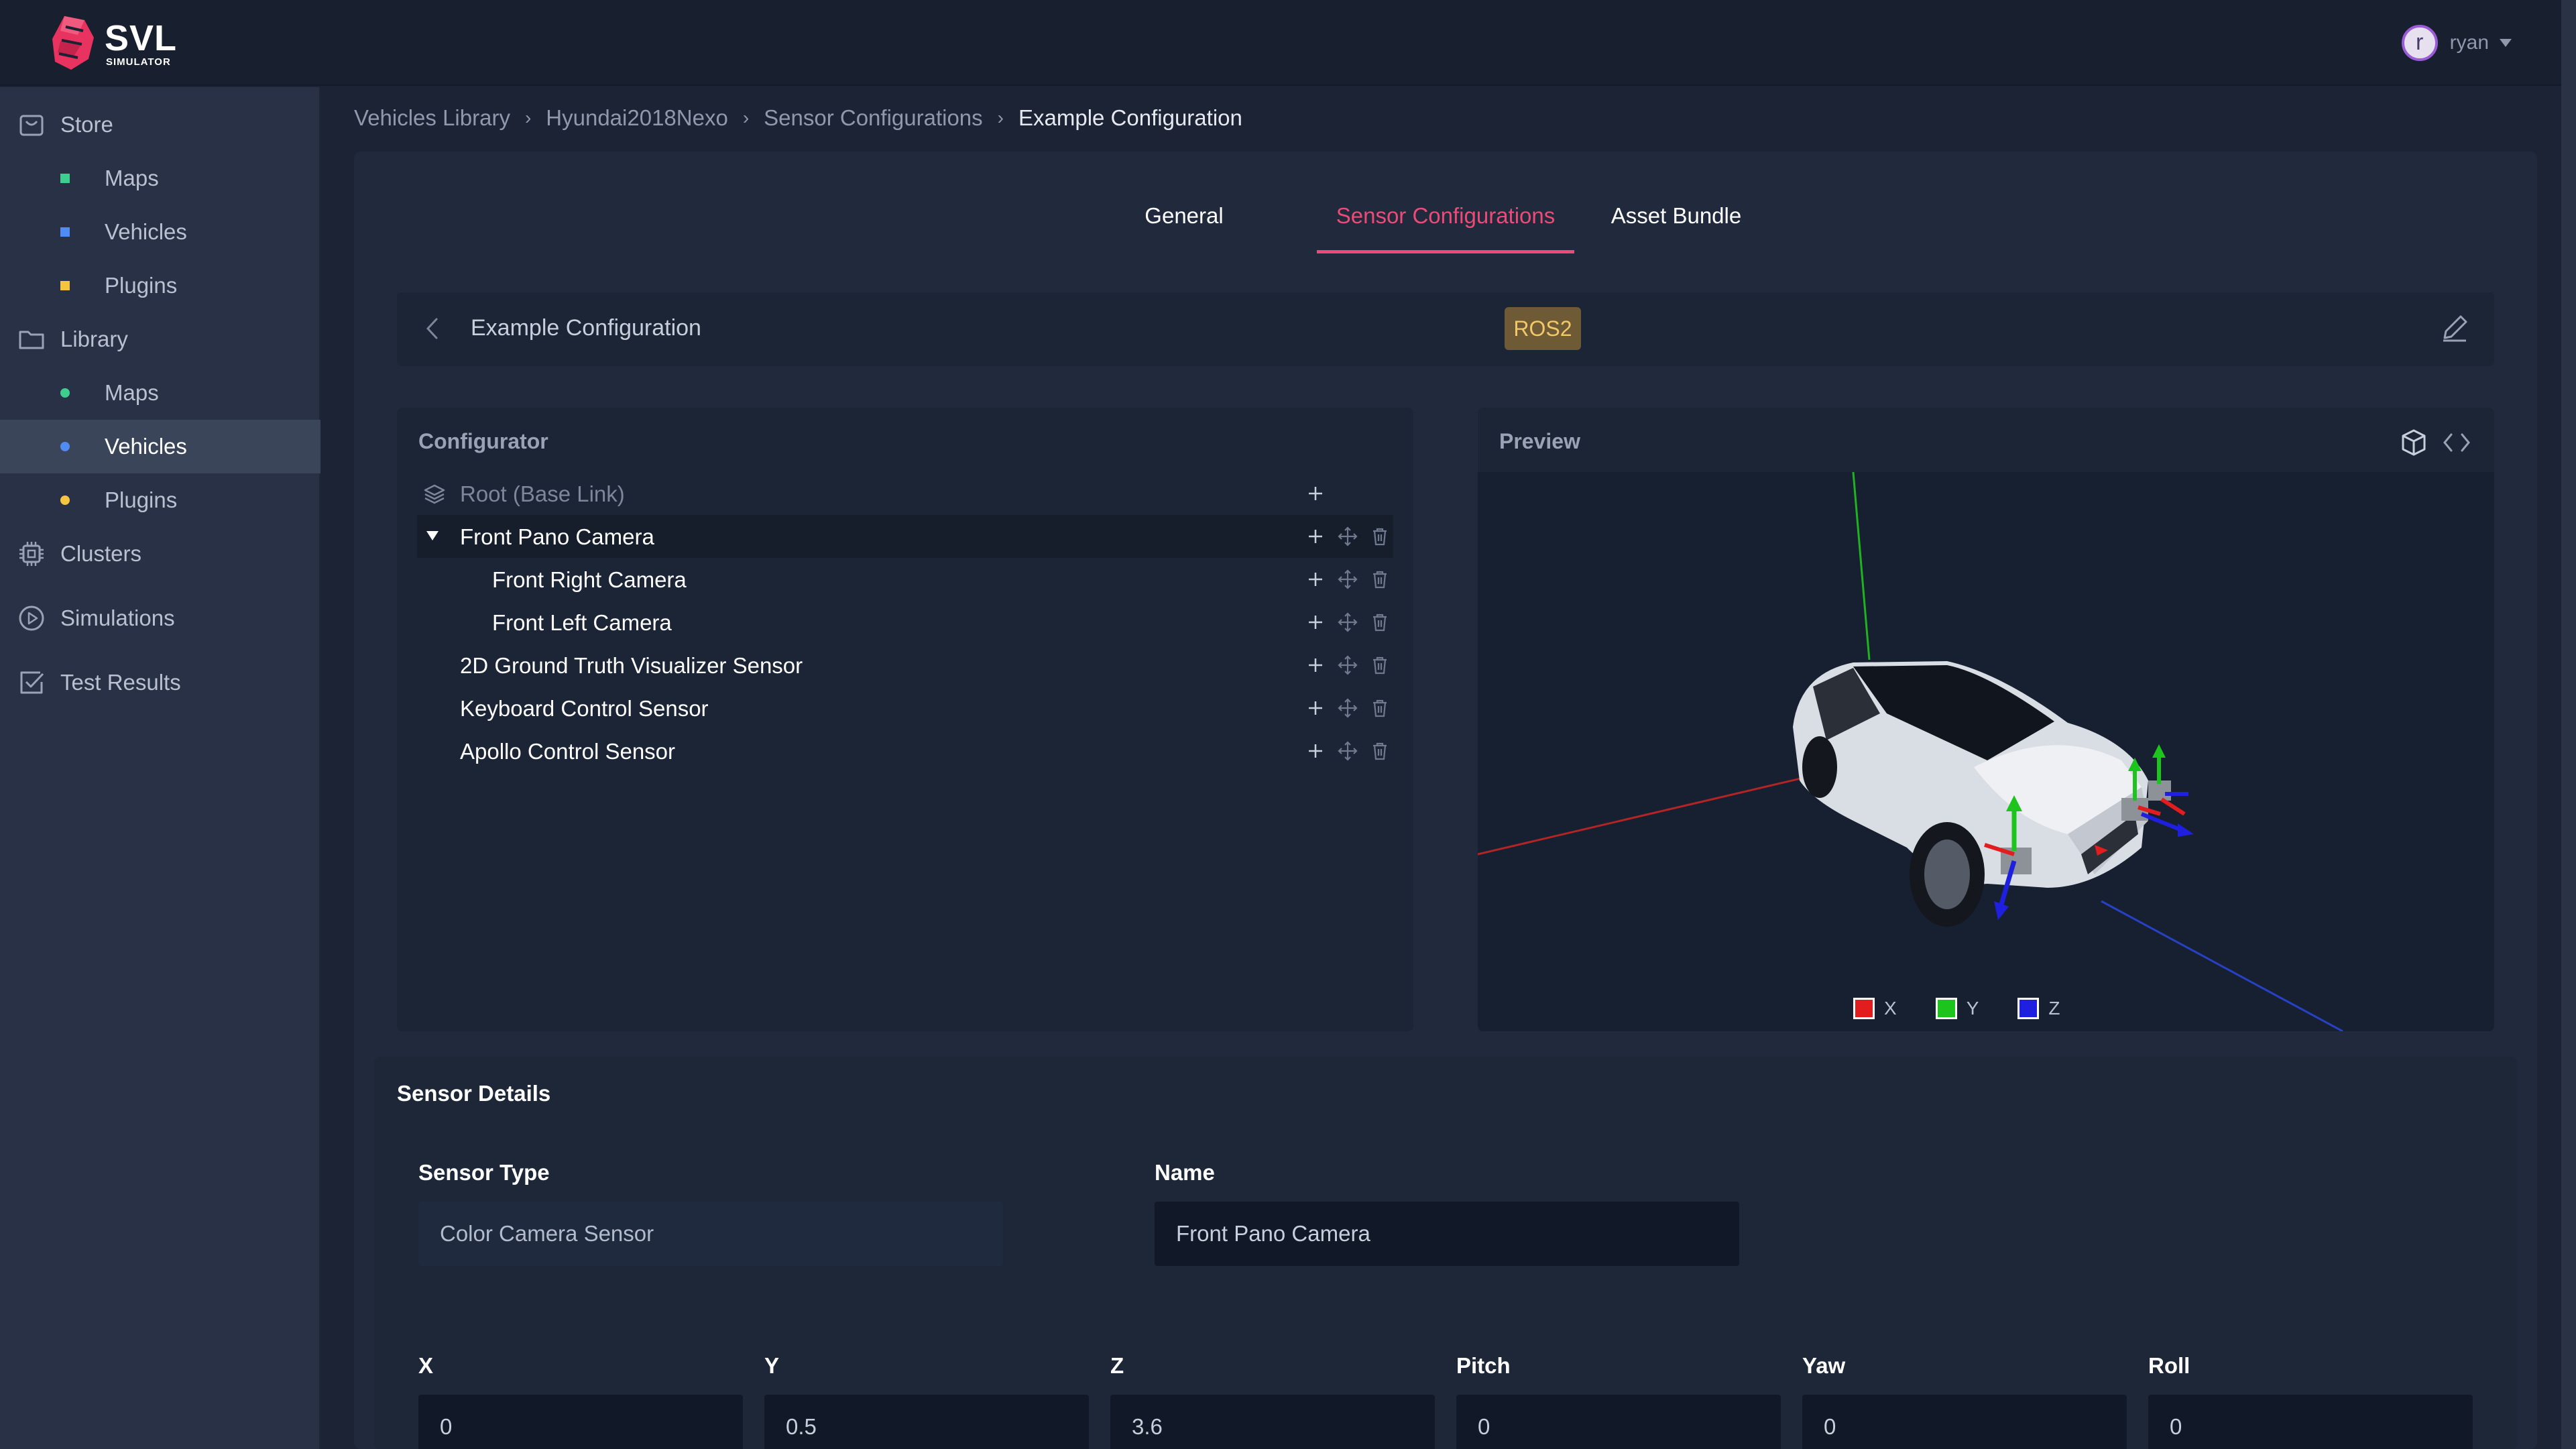  I want to click on legend-swatch-y, so click(1946, 1009).